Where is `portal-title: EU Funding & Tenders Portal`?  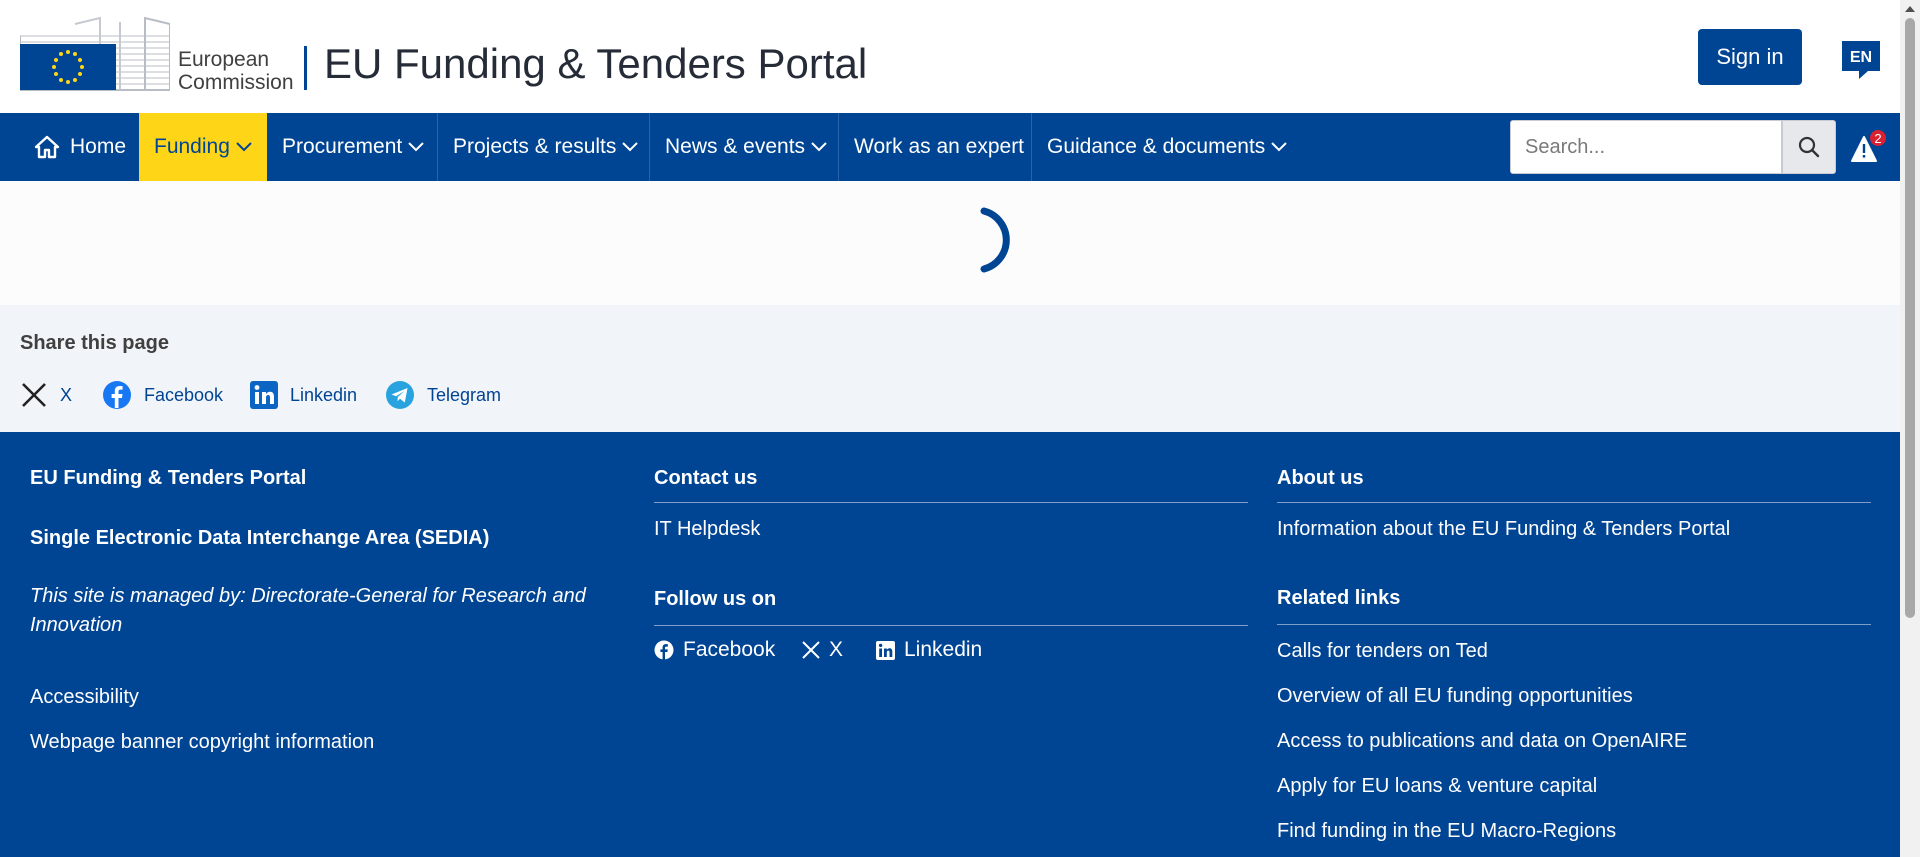 portal-title: EU Funding & Tenders Portal is located at coordinates (595, 64).